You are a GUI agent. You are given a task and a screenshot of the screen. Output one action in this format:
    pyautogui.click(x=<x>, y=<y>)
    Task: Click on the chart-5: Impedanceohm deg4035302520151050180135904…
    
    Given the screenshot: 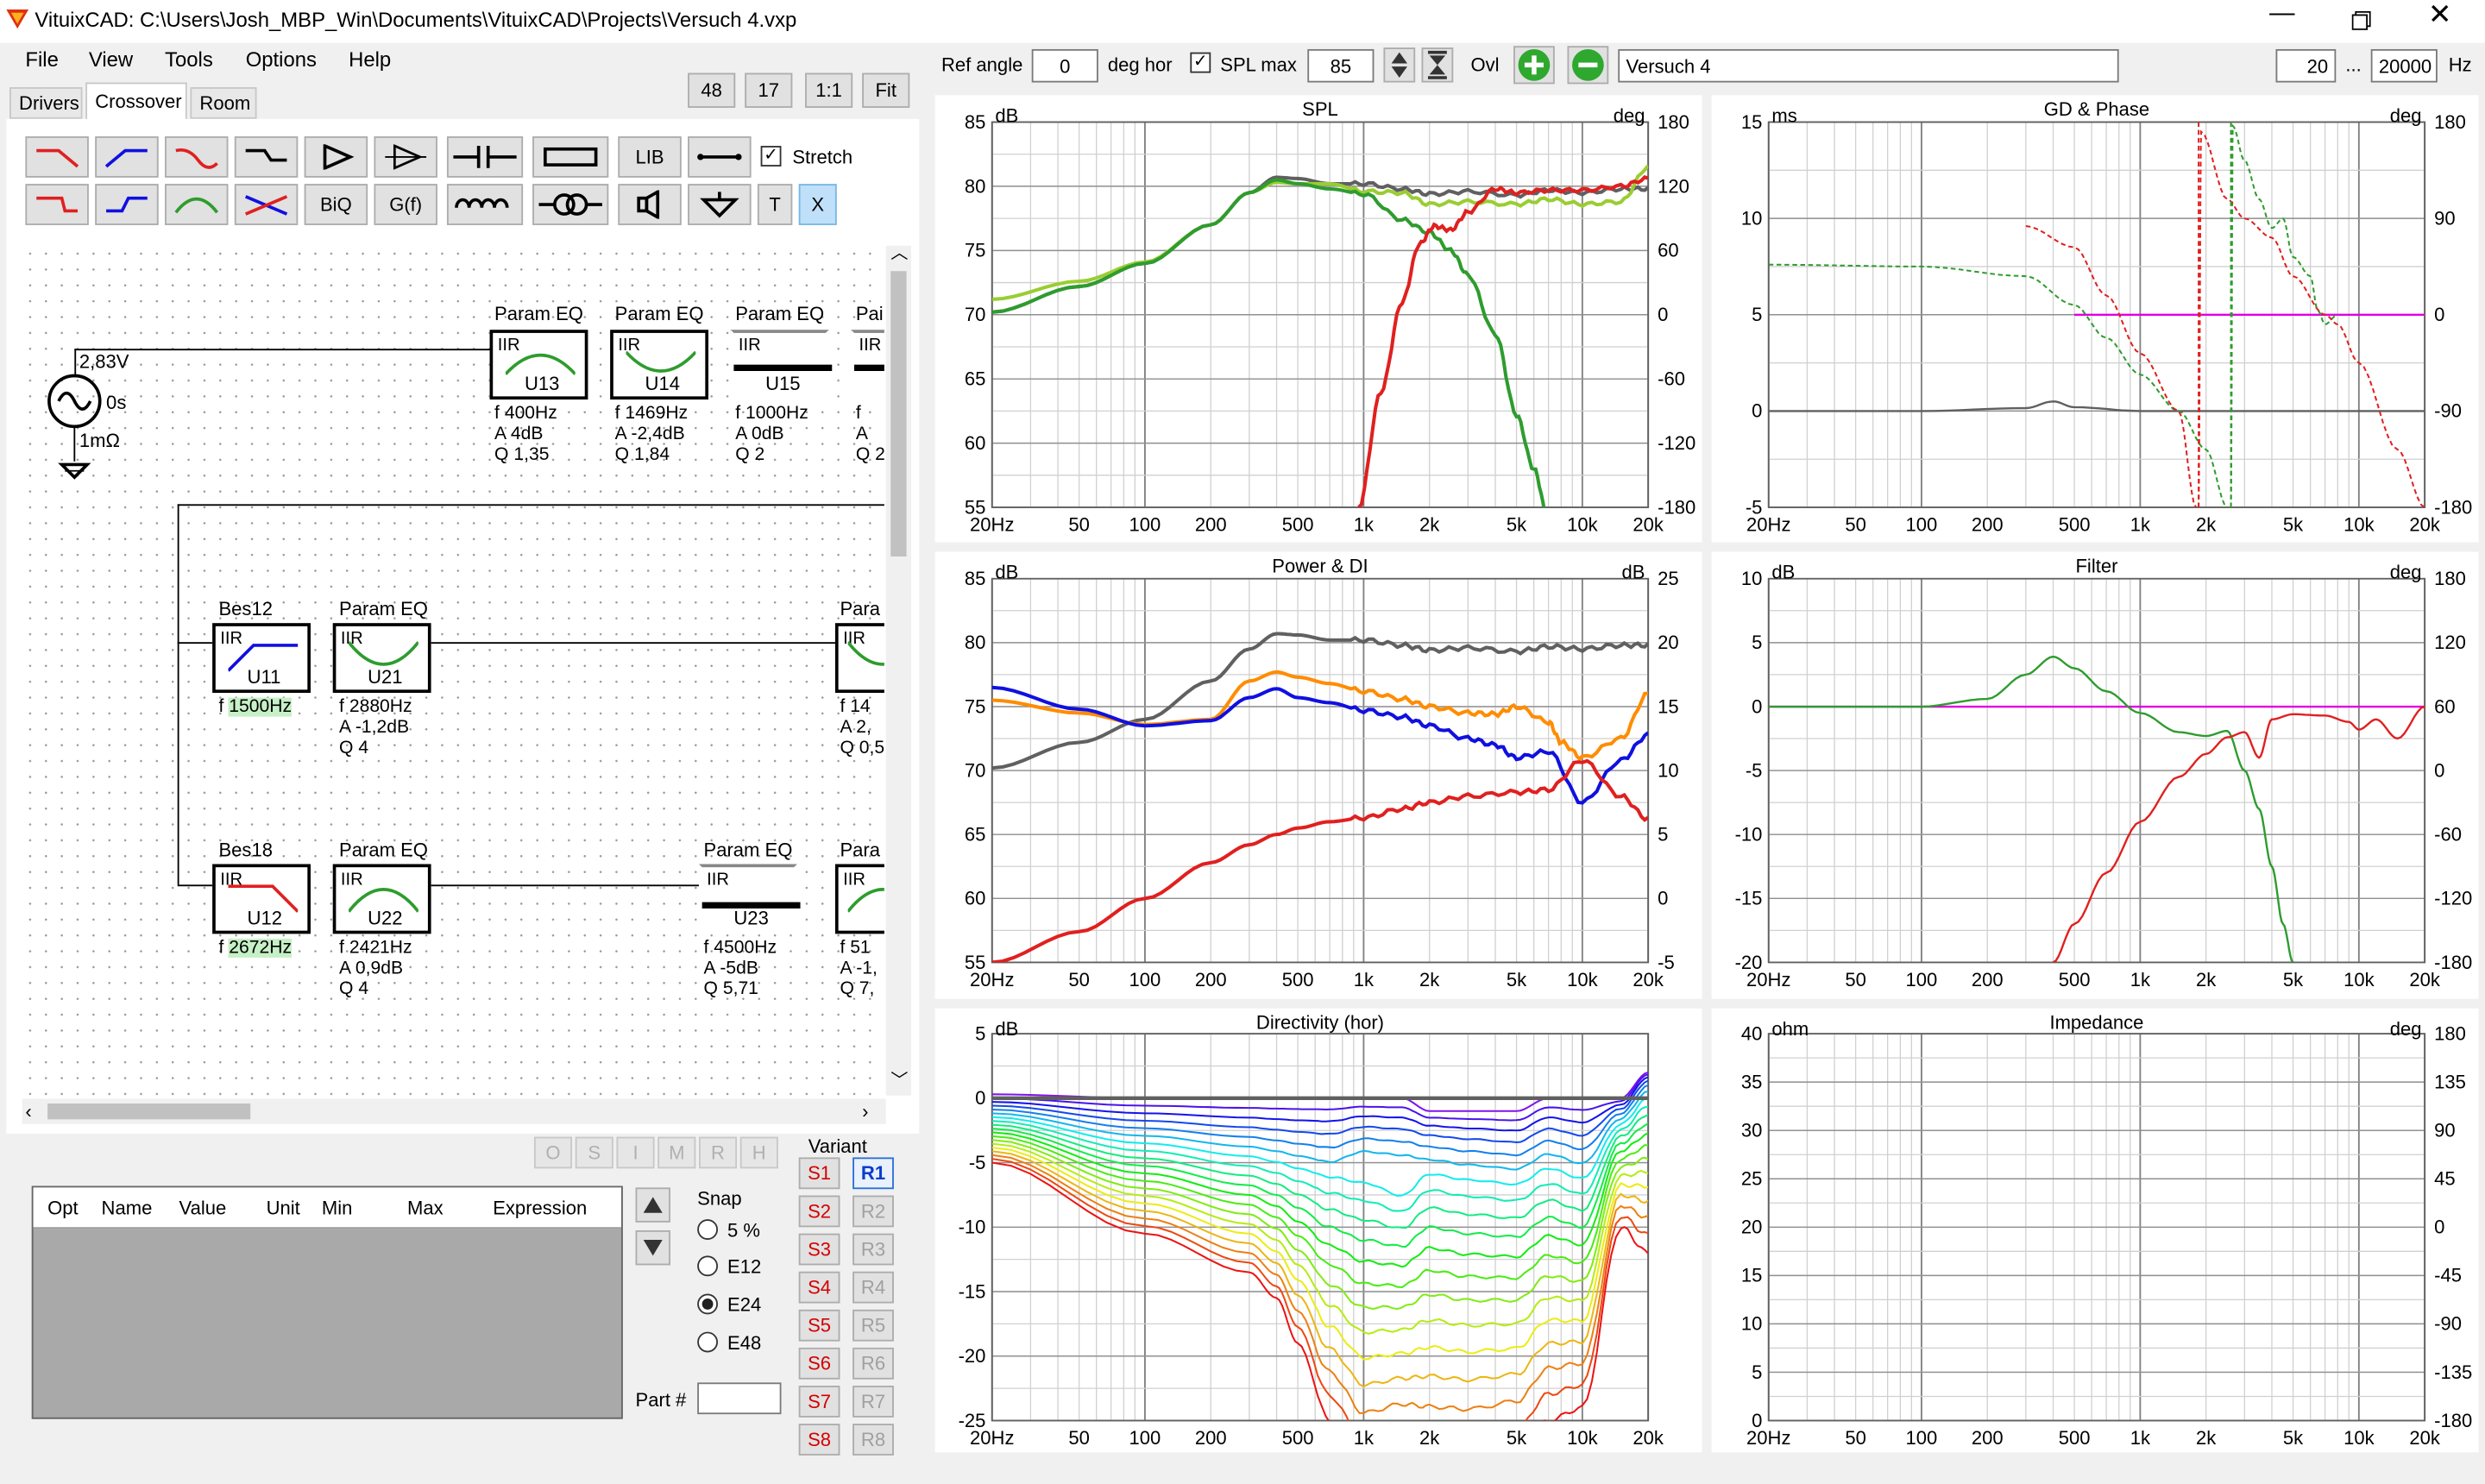 What is the action you would take?
    pyautogui.click(x=2095, y=1230)
    